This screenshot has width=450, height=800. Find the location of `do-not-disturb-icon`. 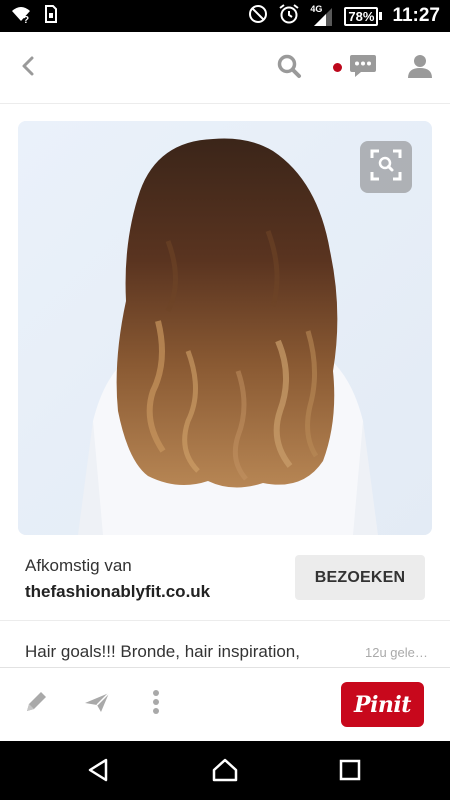

do-not-disturb-icon is located at coordinates (258, 16).